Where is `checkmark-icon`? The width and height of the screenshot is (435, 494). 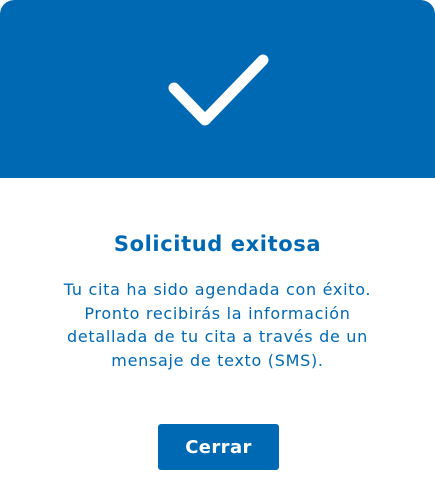 checkmark-icon is located at coordinates (218, 90).